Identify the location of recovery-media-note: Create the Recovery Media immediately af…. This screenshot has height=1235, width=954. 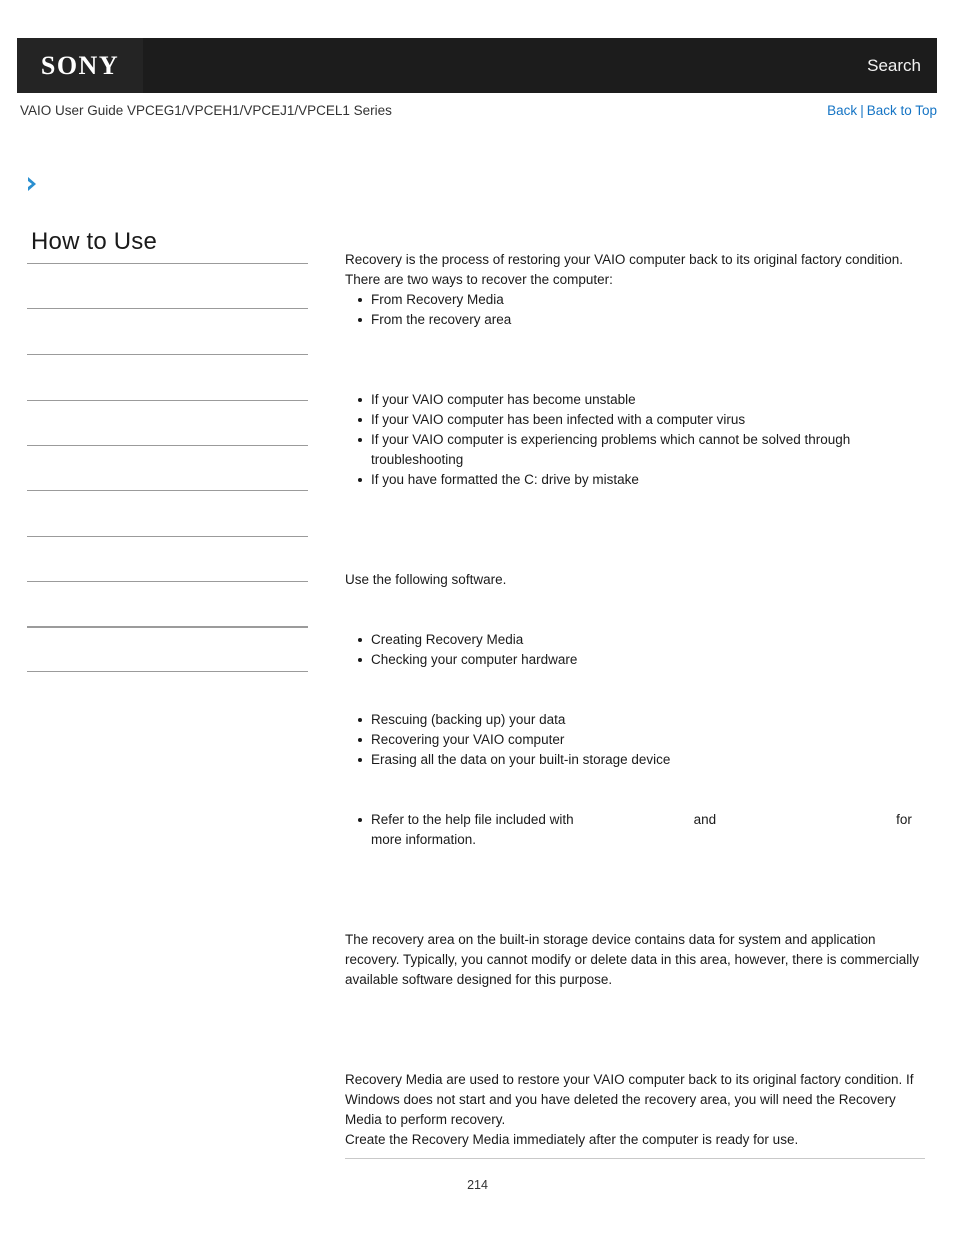
(572, 1139).